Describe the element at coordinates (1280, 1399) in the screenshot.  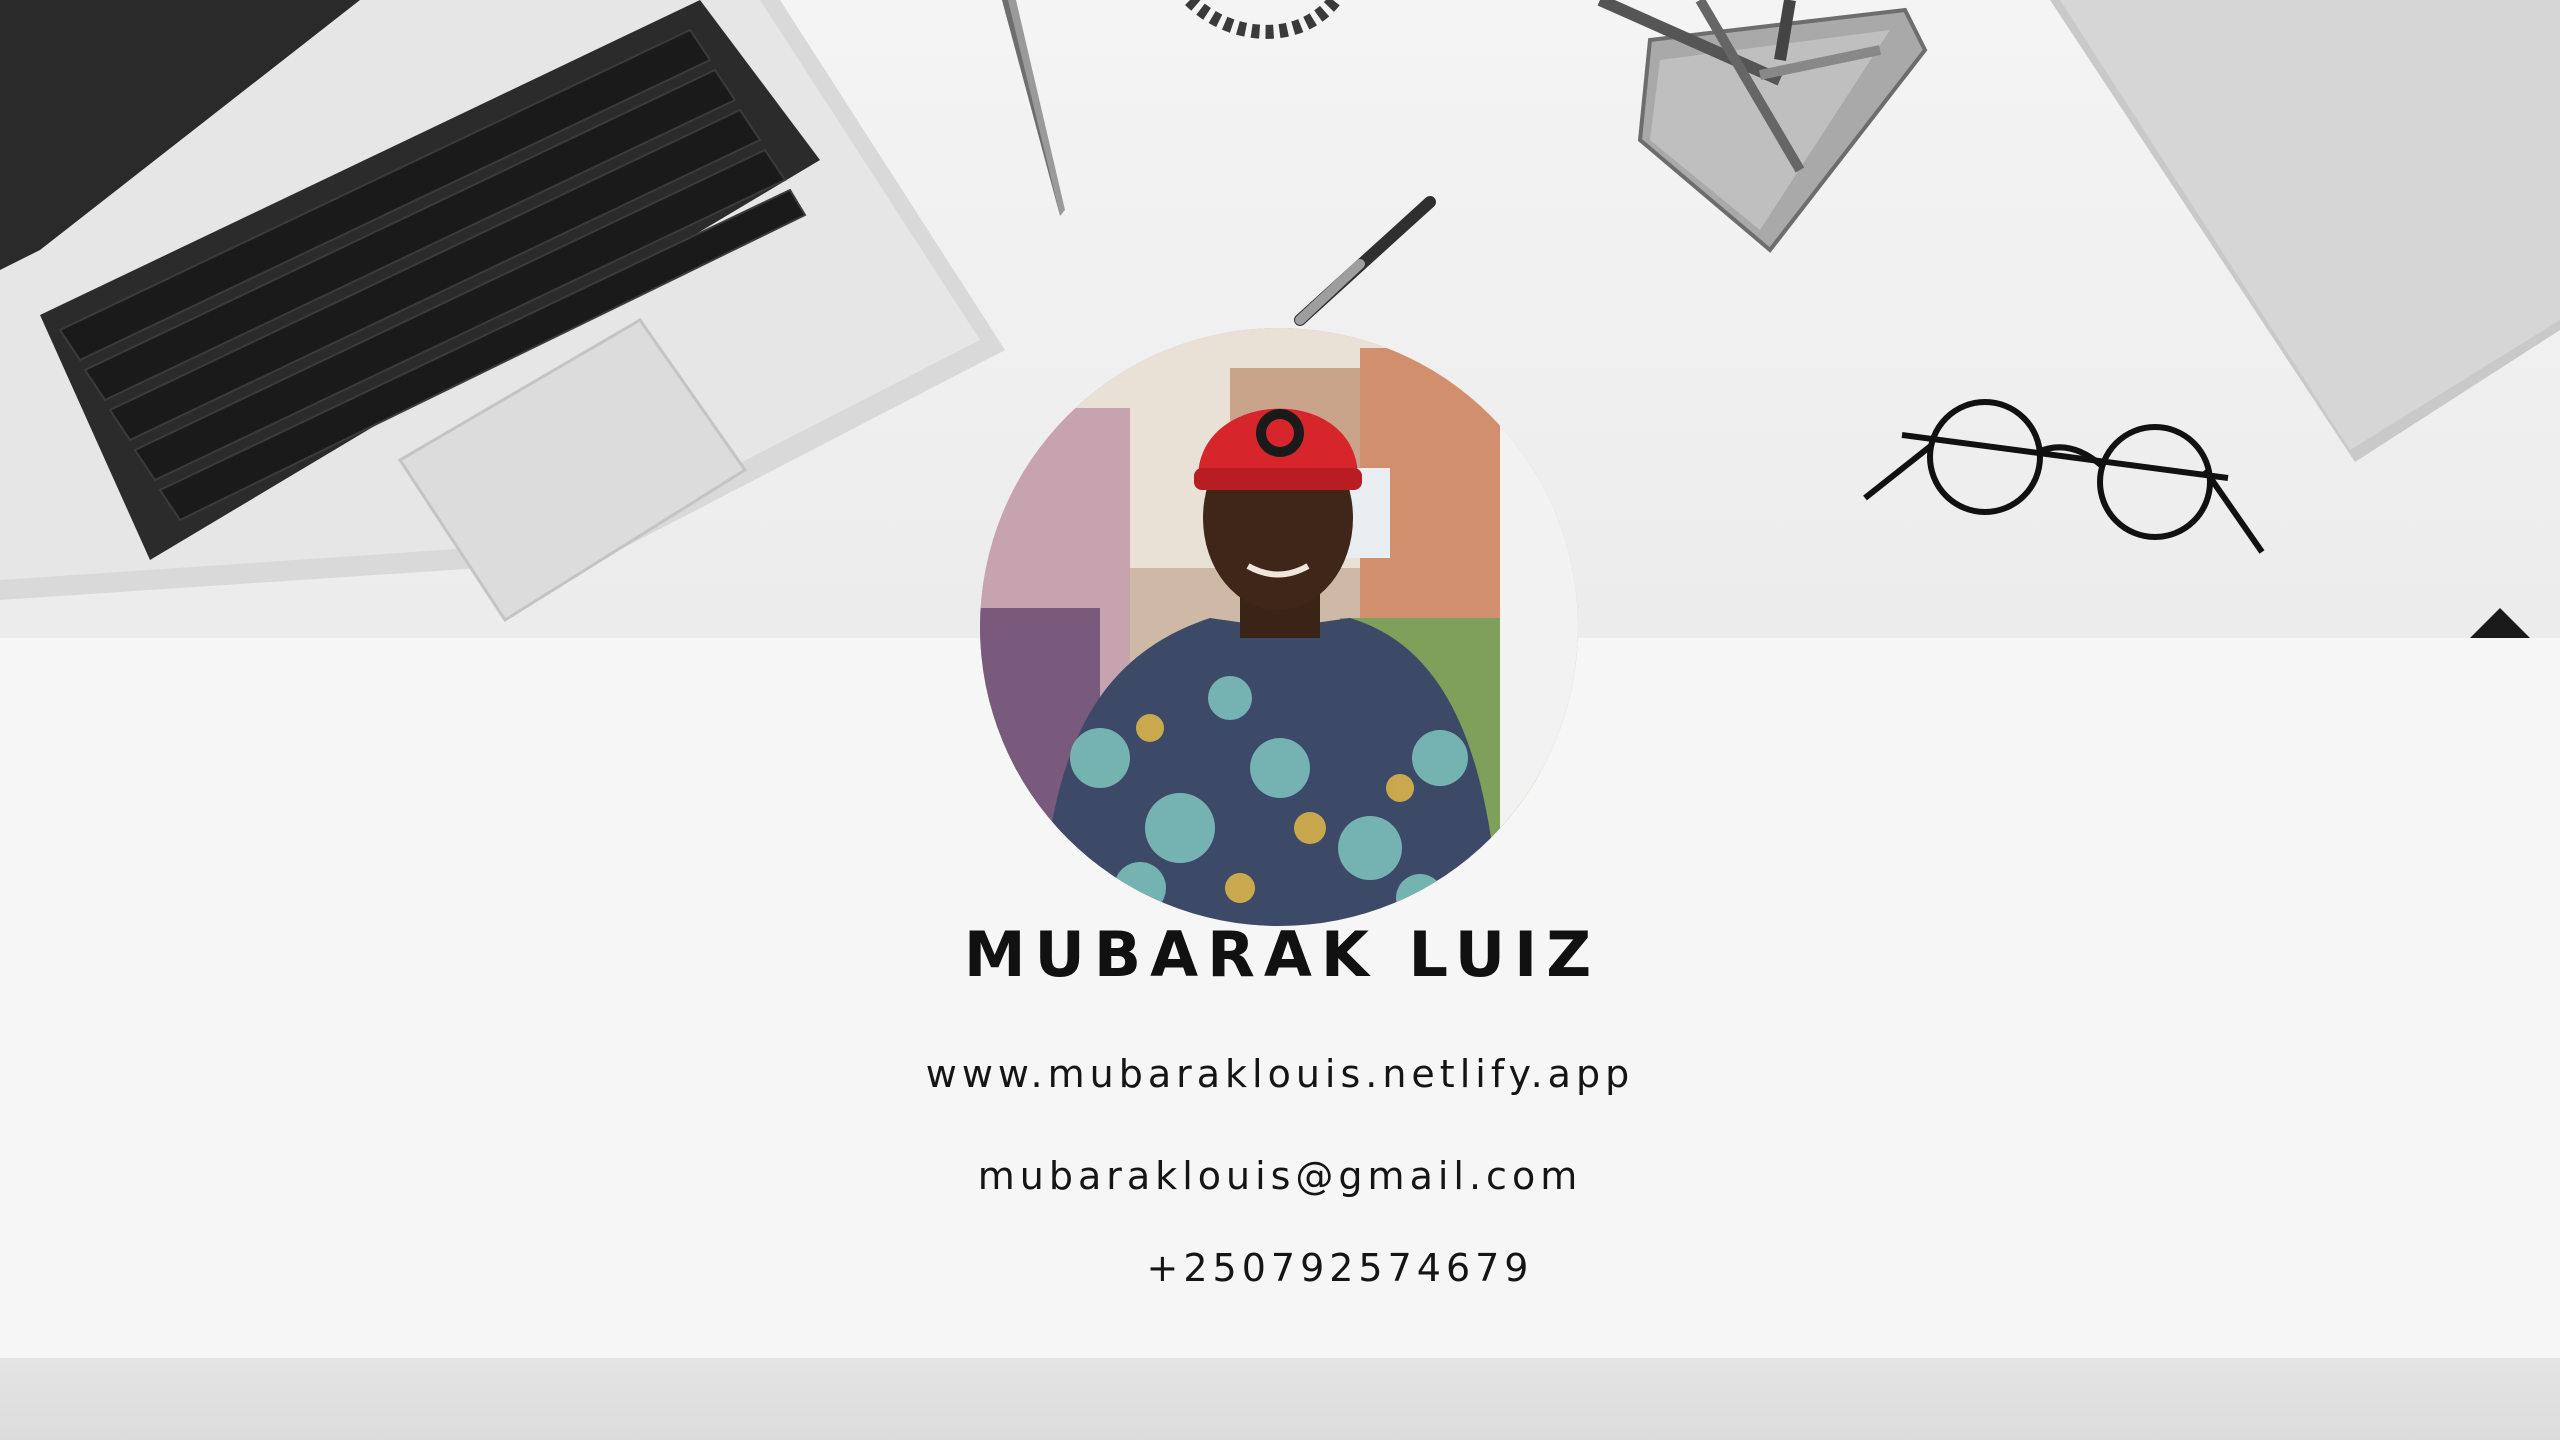
I see `footer-band` at that location.